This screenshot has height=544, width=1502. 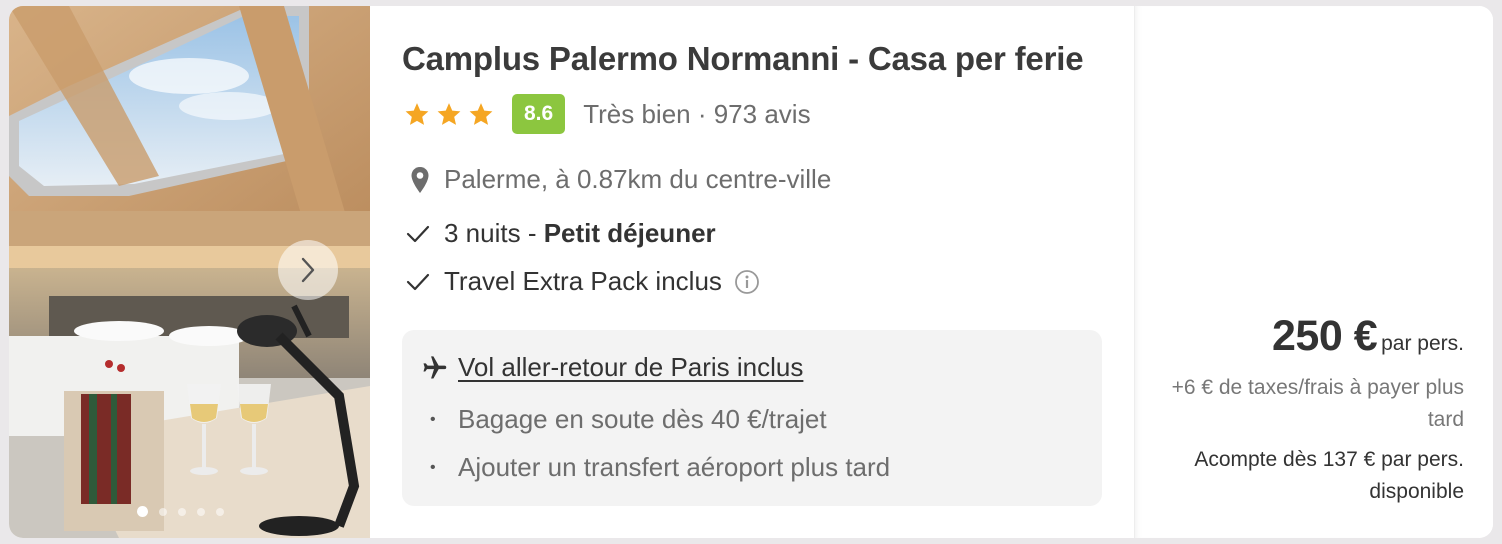 I want to click on feature-nights: 3 nuits - Petit déjeuner, so click(x=561, y=233).